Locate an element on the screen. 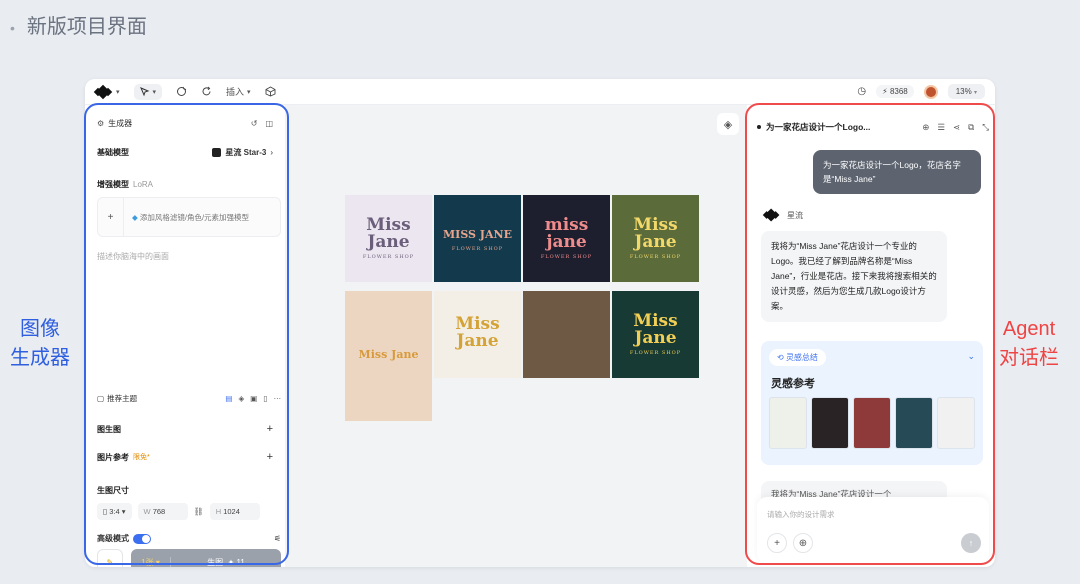 The width and height of the screenshot is (1080, 584). slide-title-text: 新版项目界面 is located at coordinates (86, 27).